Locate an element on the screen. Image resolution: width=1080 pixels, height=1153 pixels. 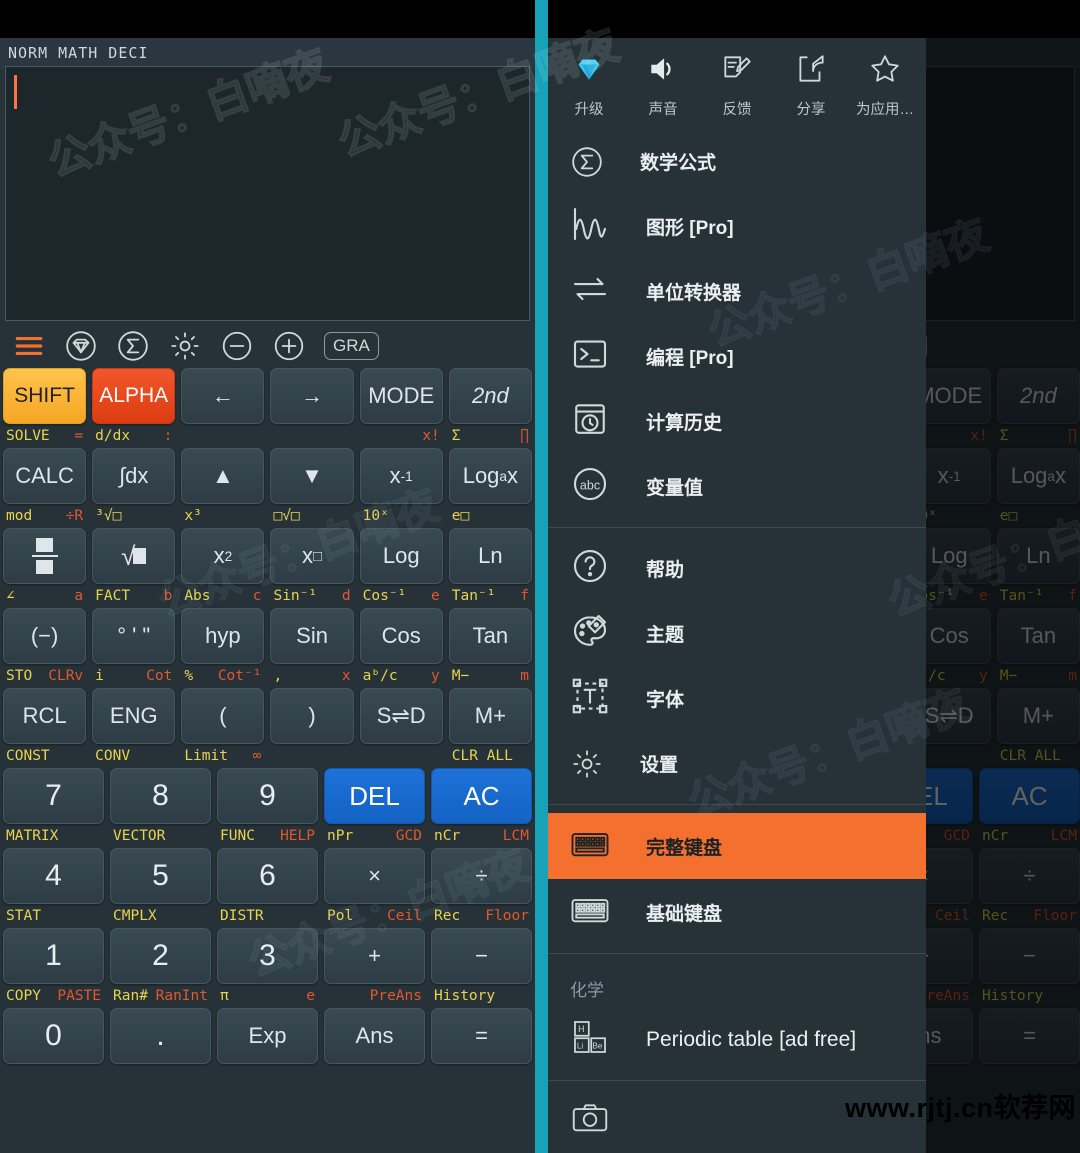
calc-key: MODE is located at coordinates (401, 396).